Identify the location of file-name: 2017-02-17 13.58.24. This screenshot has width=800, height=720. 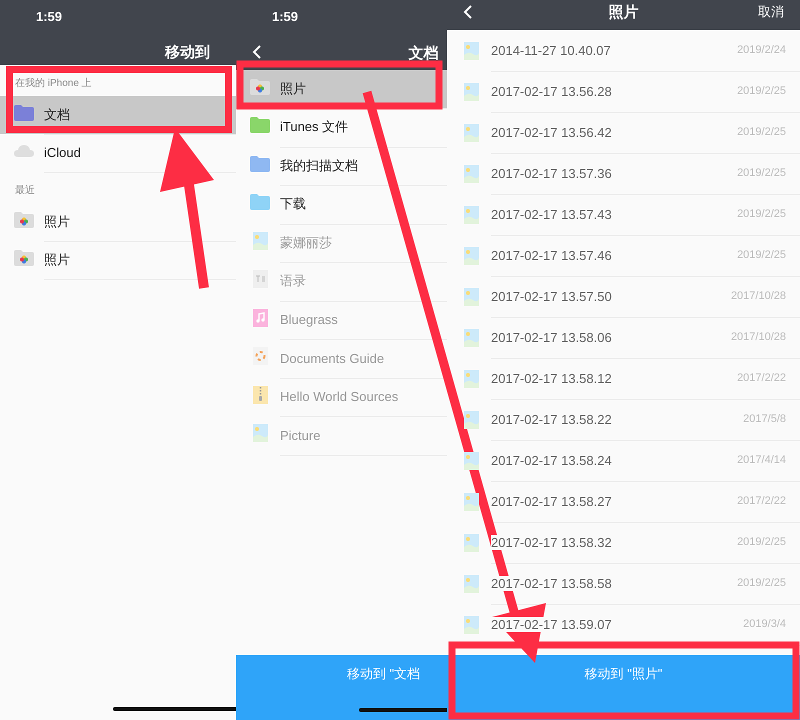
(551, 460).